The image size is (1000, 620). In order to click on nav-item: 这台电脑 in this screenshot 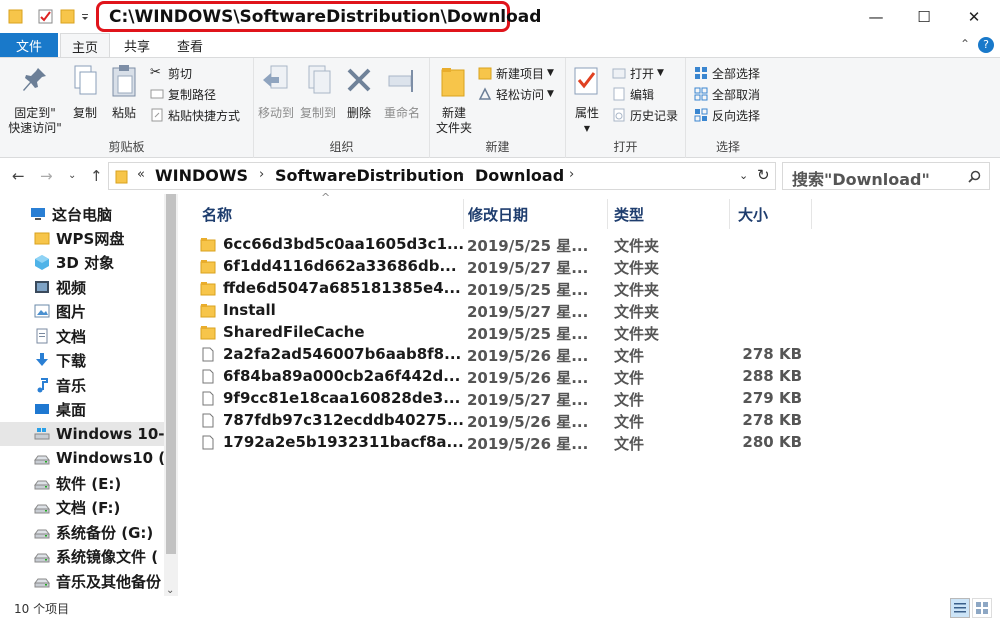, I will do `click(82, 214)`.